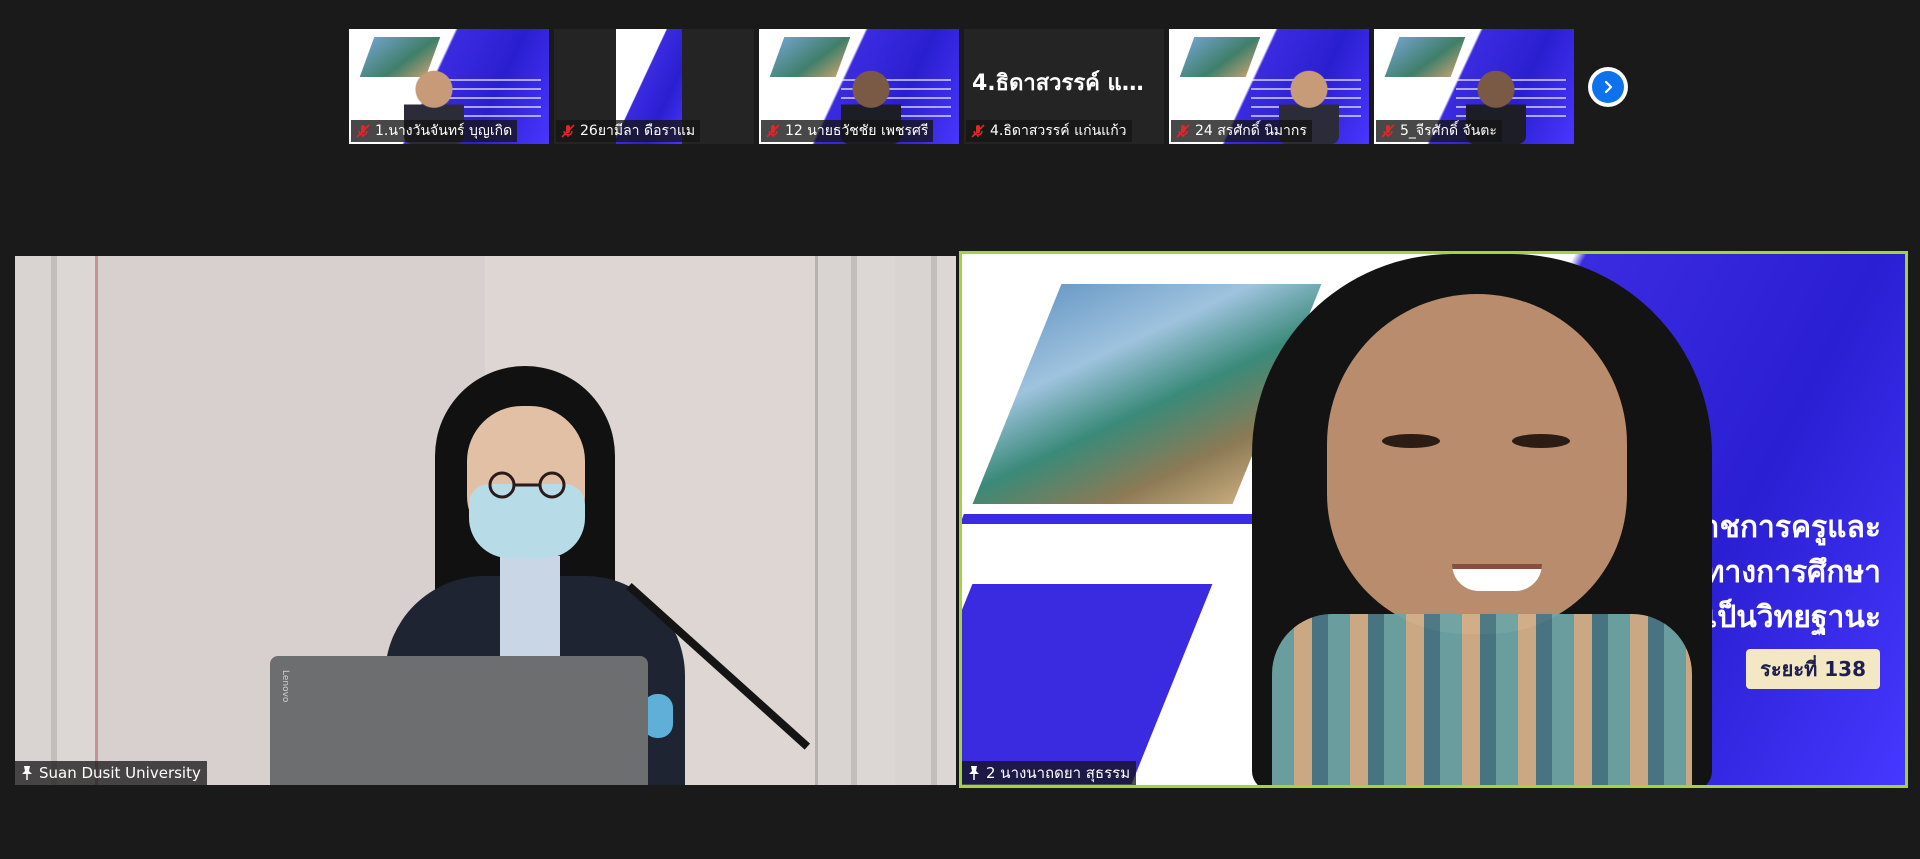 This screenshot has width=1920, height=859. What do you see at coordinates (1477, 464) in the screenshot?
I see `speaker-face` at bounding box center [1477, 464].